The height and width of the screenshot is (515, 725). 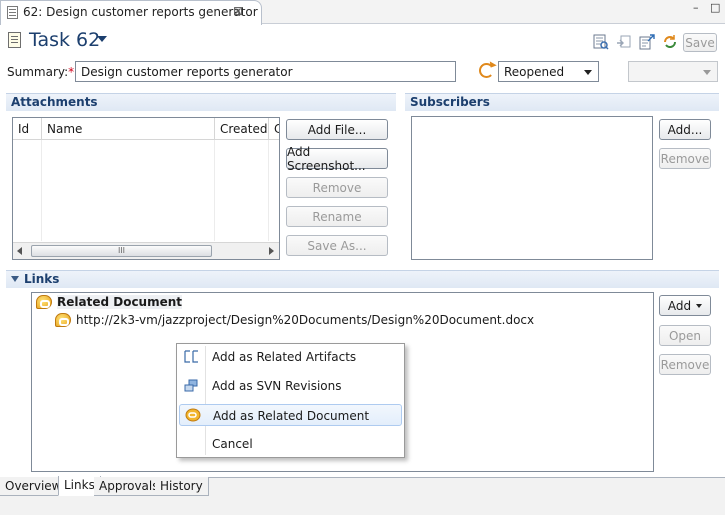 I want to click on column-header-id: Id, so click(x=27, y=129).